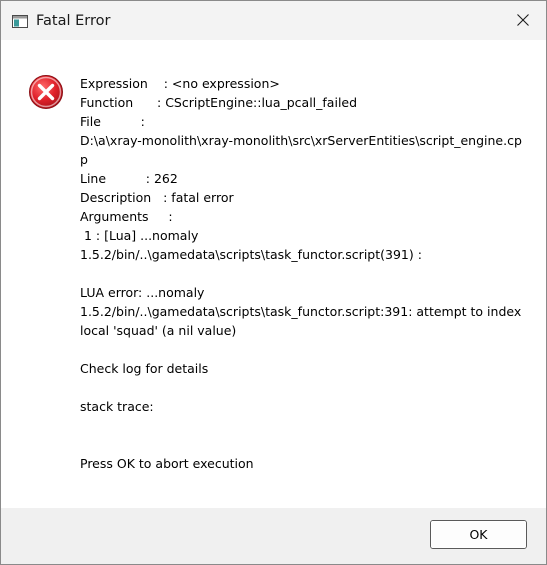 The image size is (547, 565). What do you see at coordinates (158, 330) in the screenshot?
I see `message-line: local 'squad' (a nil value)` at bounding box center [158, 330].